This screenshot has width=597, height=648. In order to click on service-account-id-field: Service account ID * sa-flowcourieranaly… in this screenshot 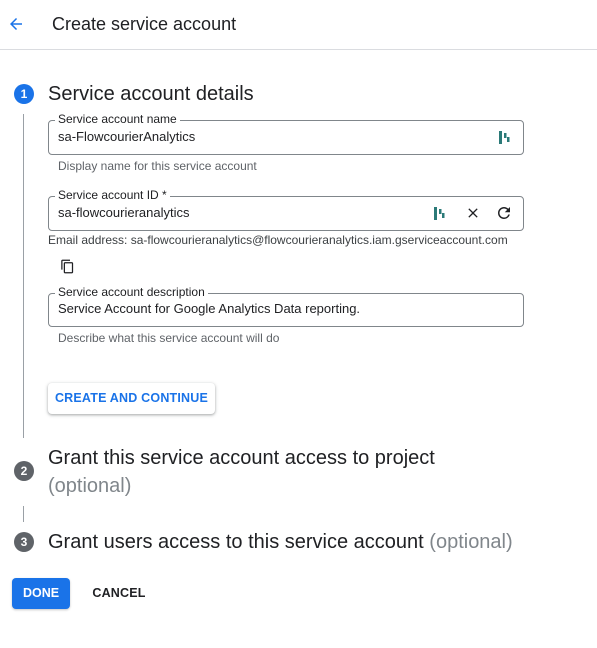, I will do `click(286, 209)`.